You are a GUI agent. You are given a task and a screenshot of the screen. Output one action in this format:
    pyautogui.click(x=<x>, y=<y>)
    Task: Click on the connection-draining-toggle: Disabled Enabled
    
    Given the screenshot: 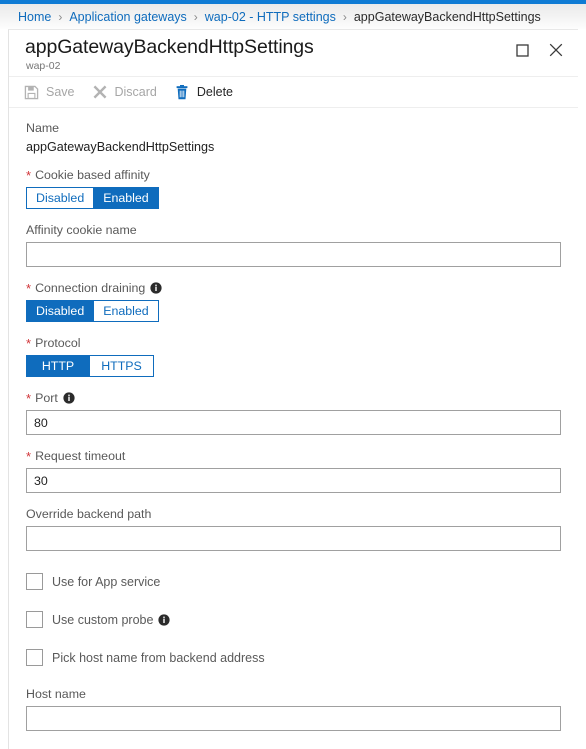 What is the action you would take?
    pyautogui.click(x=92, y=311)
    